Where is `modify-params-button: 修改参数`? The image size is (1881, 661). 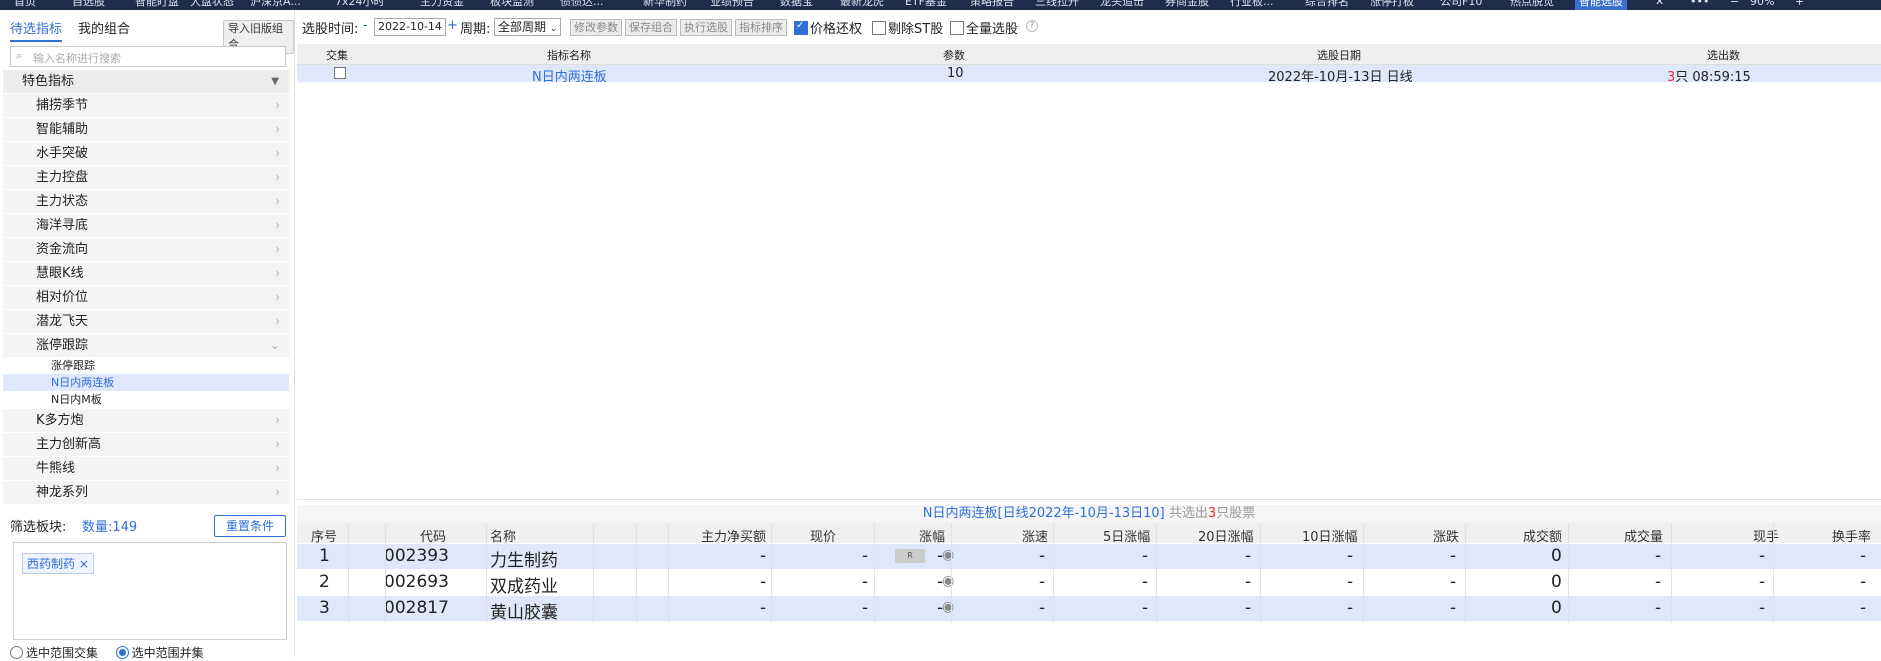 modify-params-button: 修改参数 is located at coordinates (596, 27).